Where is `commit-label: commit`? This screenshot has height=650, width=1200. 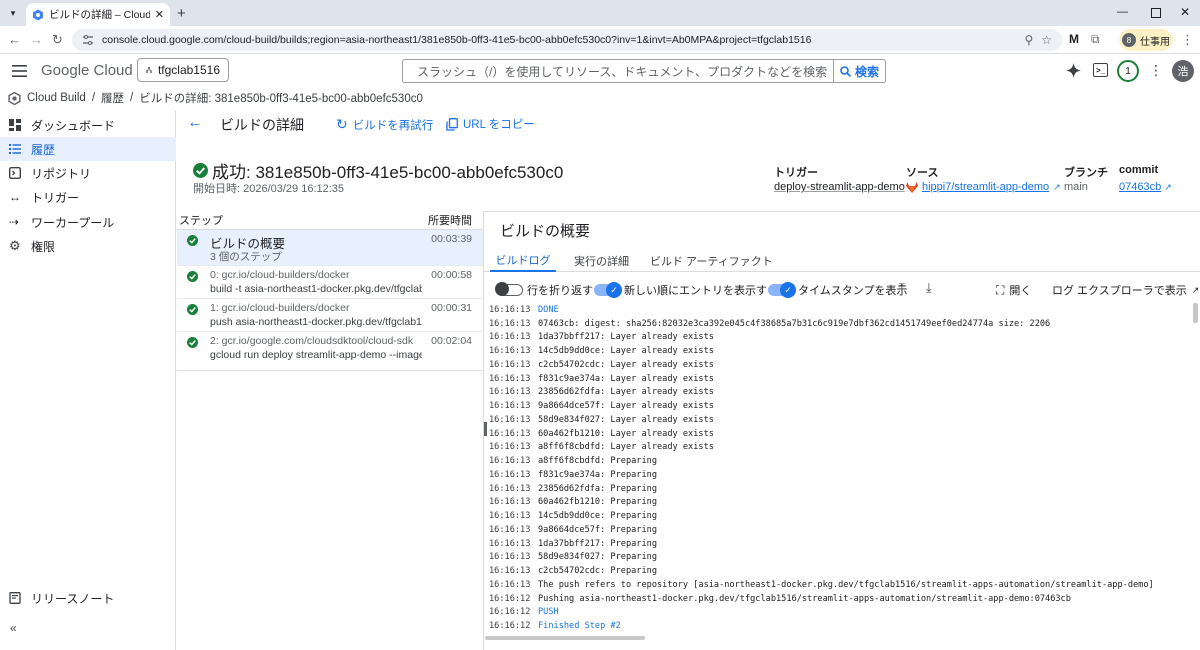
commit-label: commit is located at coordinates (1139, 170).